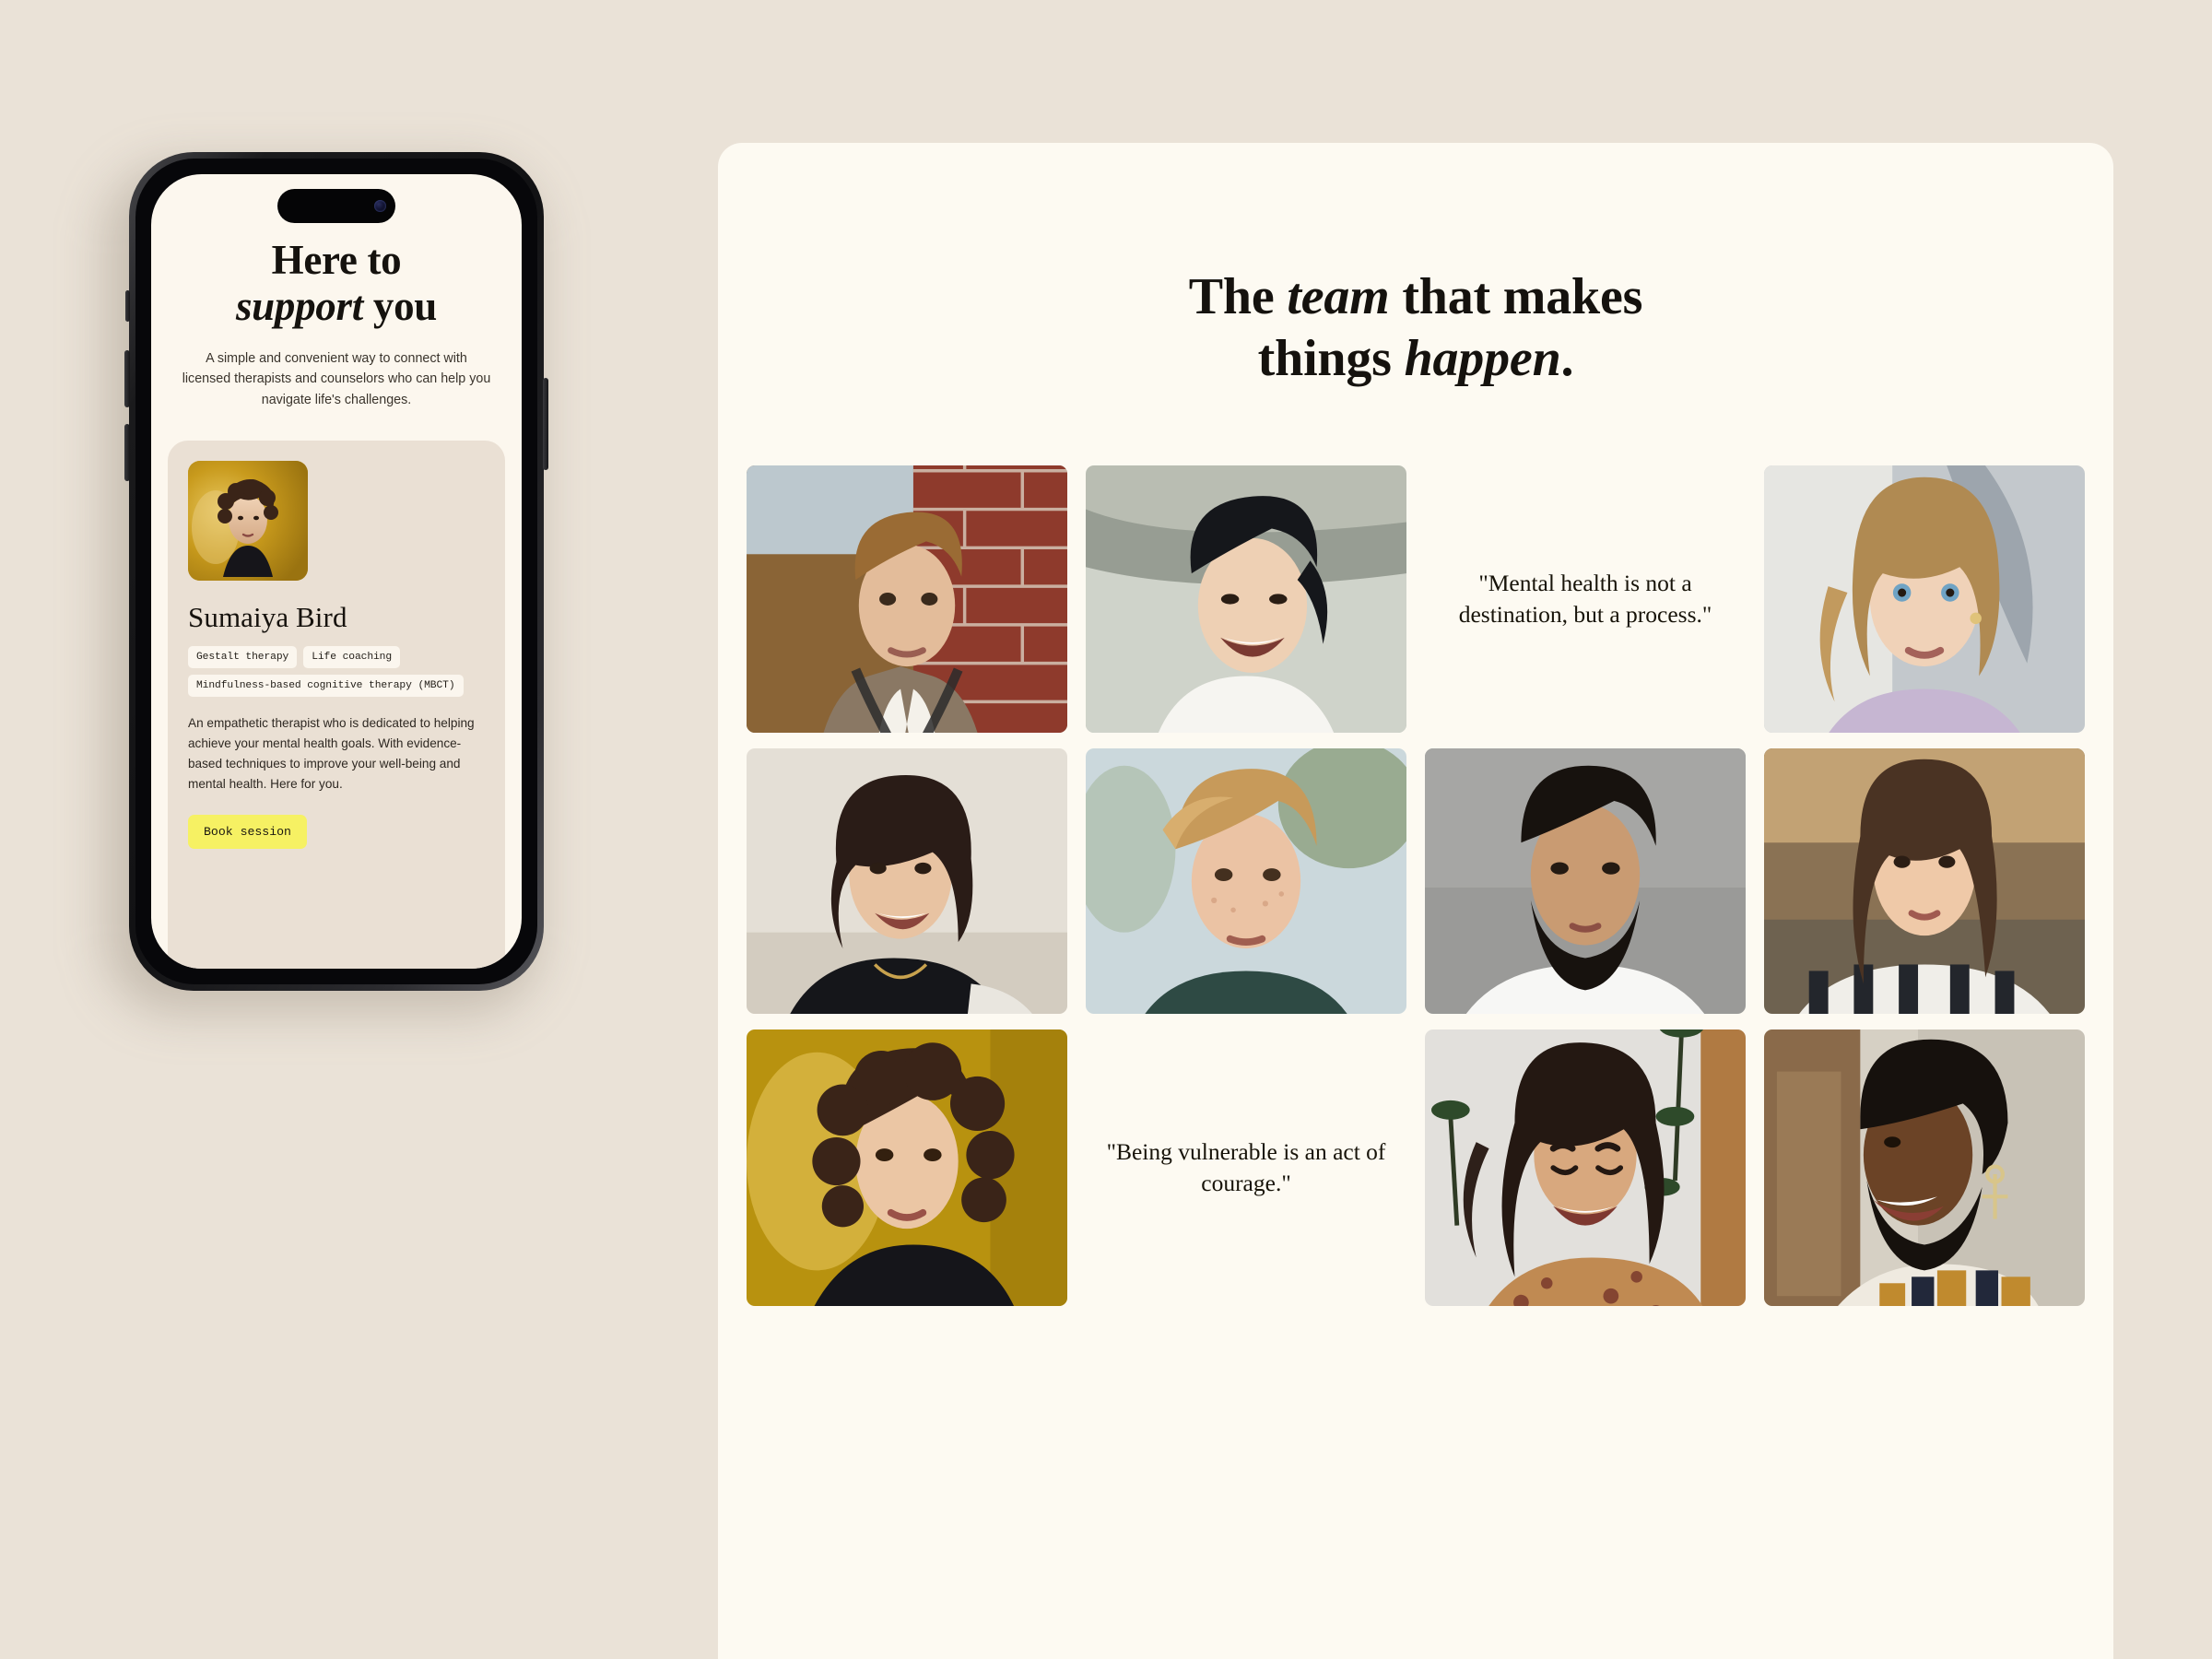 The image size is (2212, 1659). Describe the element at coordinates (1338, 296) in the screenshot. I see `team-heading-italic-team: team` at that location.